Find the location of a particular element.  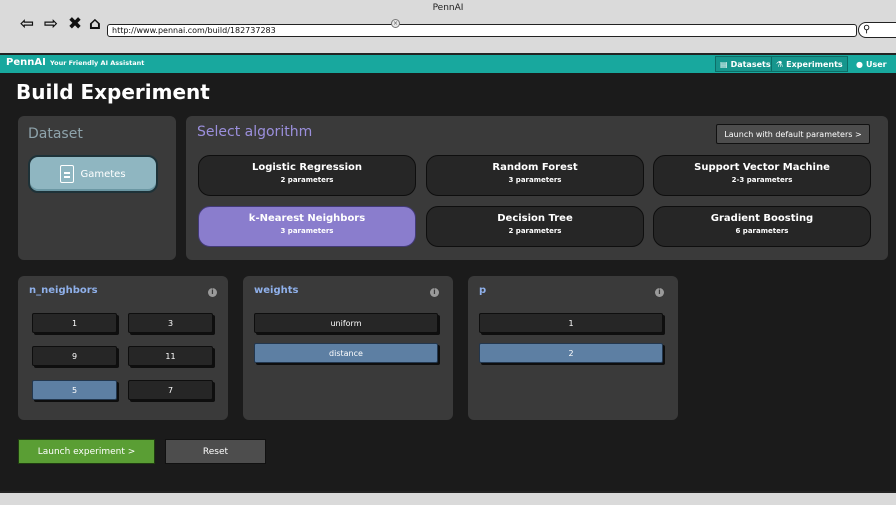

search-field: ⚲ is located at coordinates (877, 30).